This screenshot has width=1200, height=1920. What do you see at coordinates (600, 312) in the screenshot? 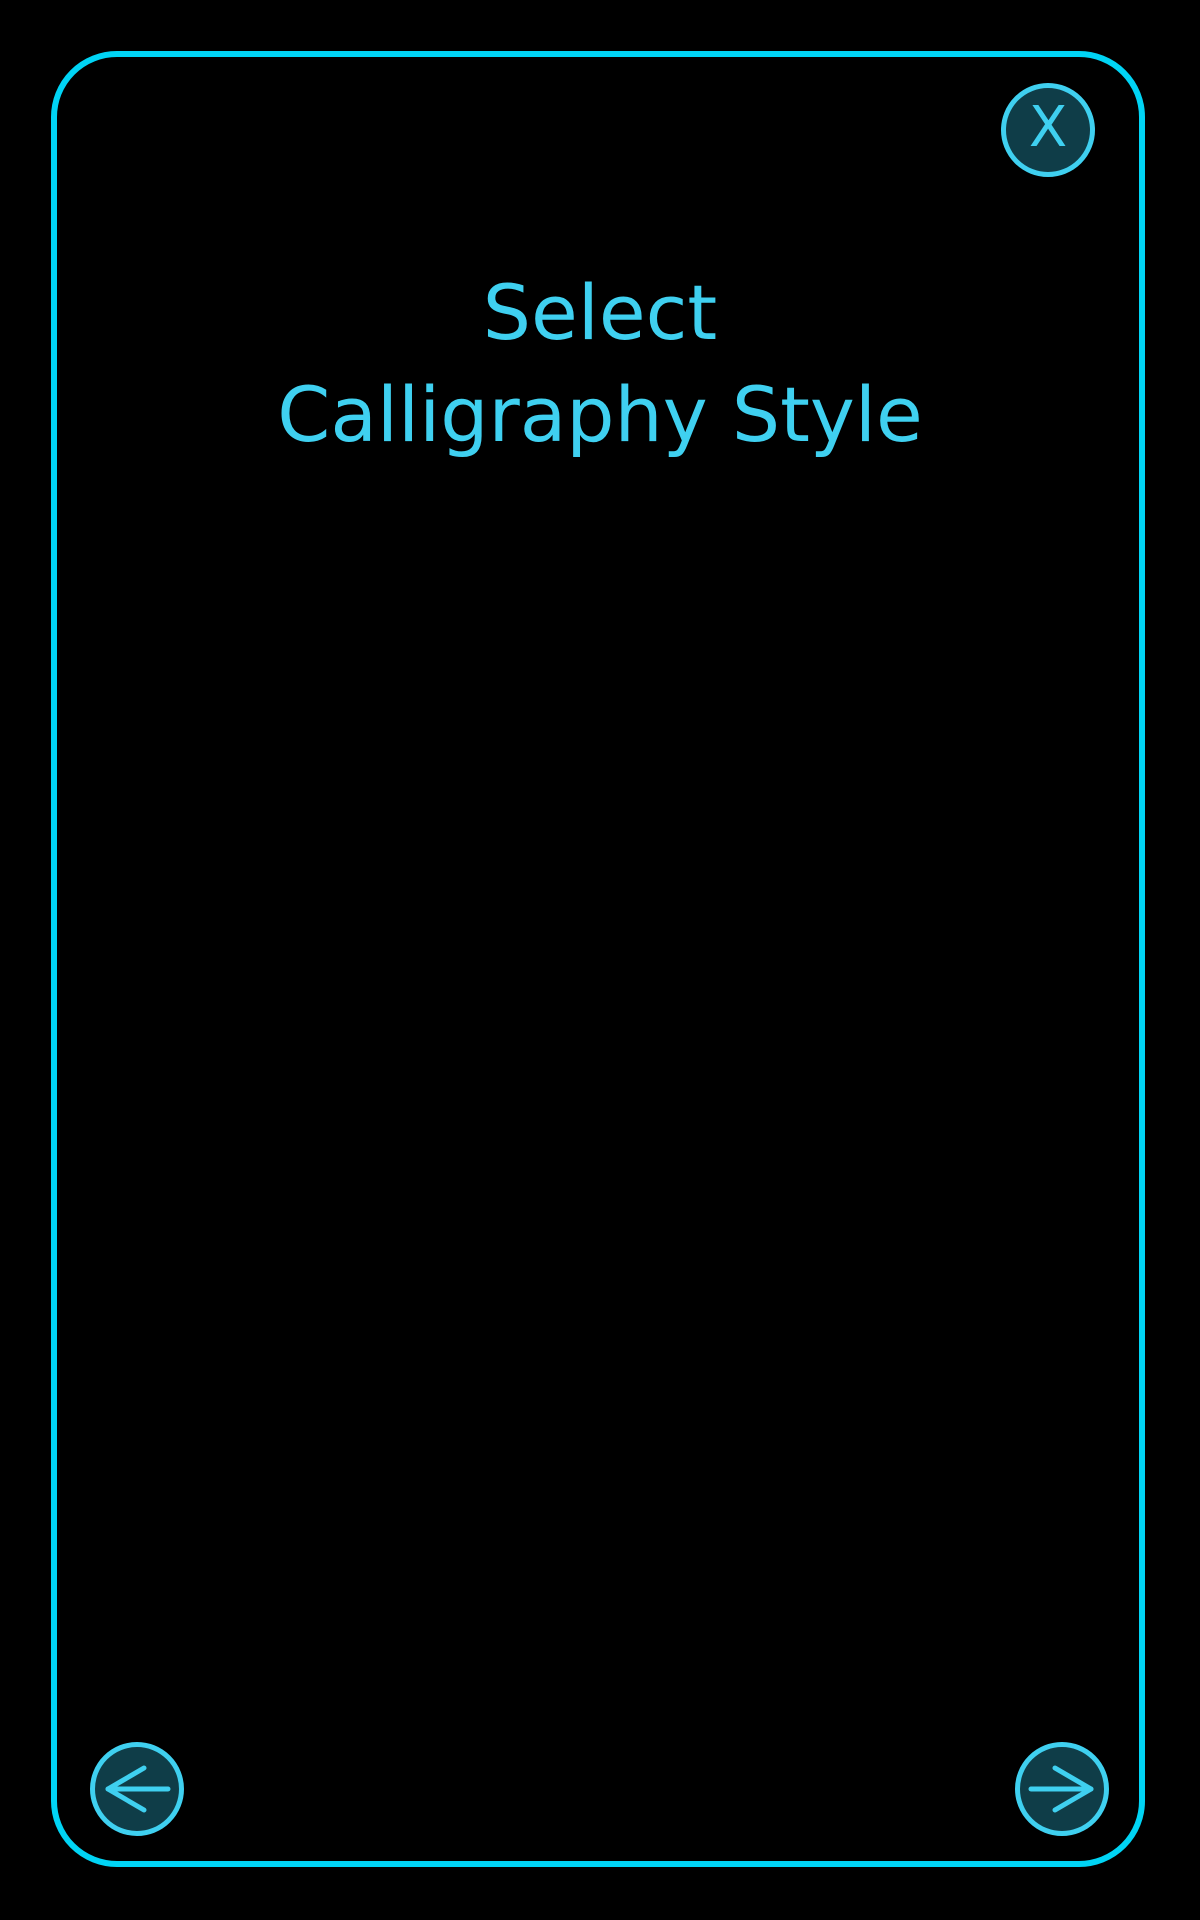
I see `title-line-1: Select` at bounding box center [600, 312].